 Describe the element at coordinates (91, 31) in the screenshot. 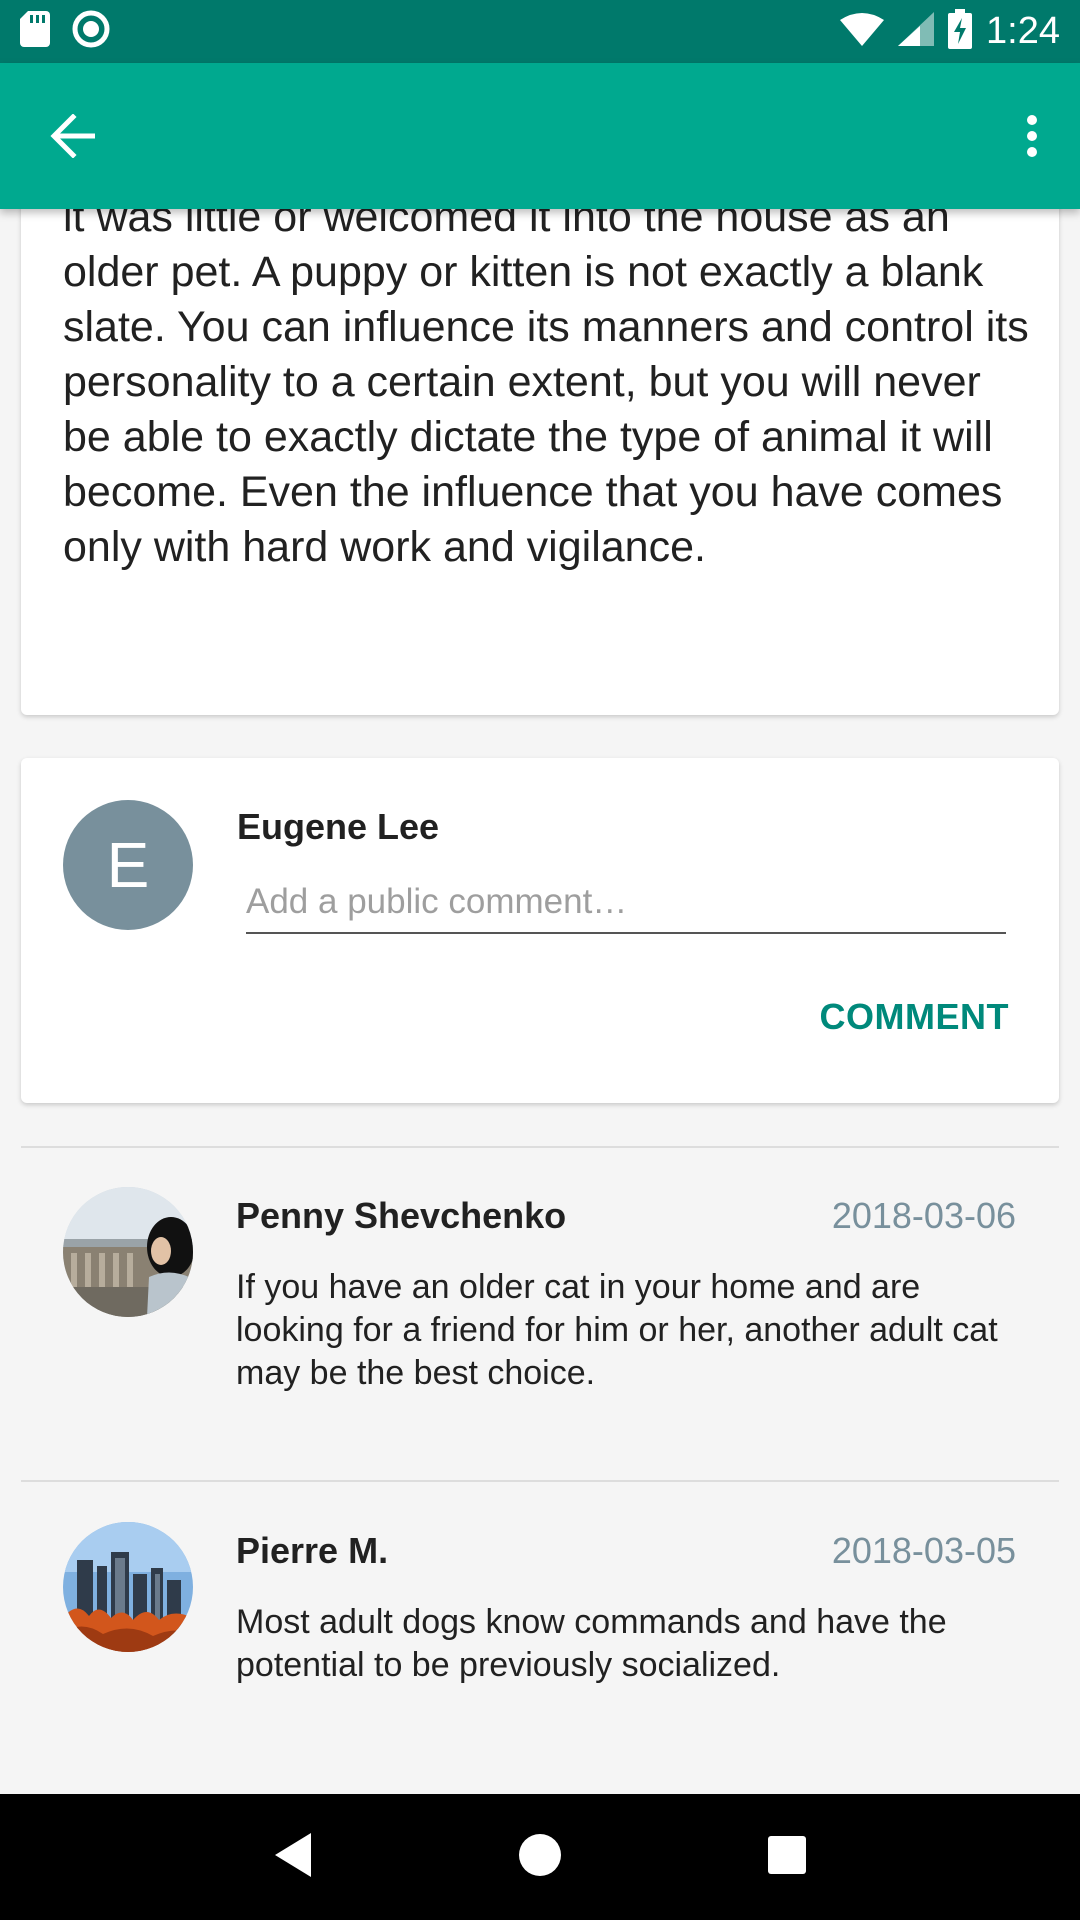

I see `sync-circle-icon` at that location.